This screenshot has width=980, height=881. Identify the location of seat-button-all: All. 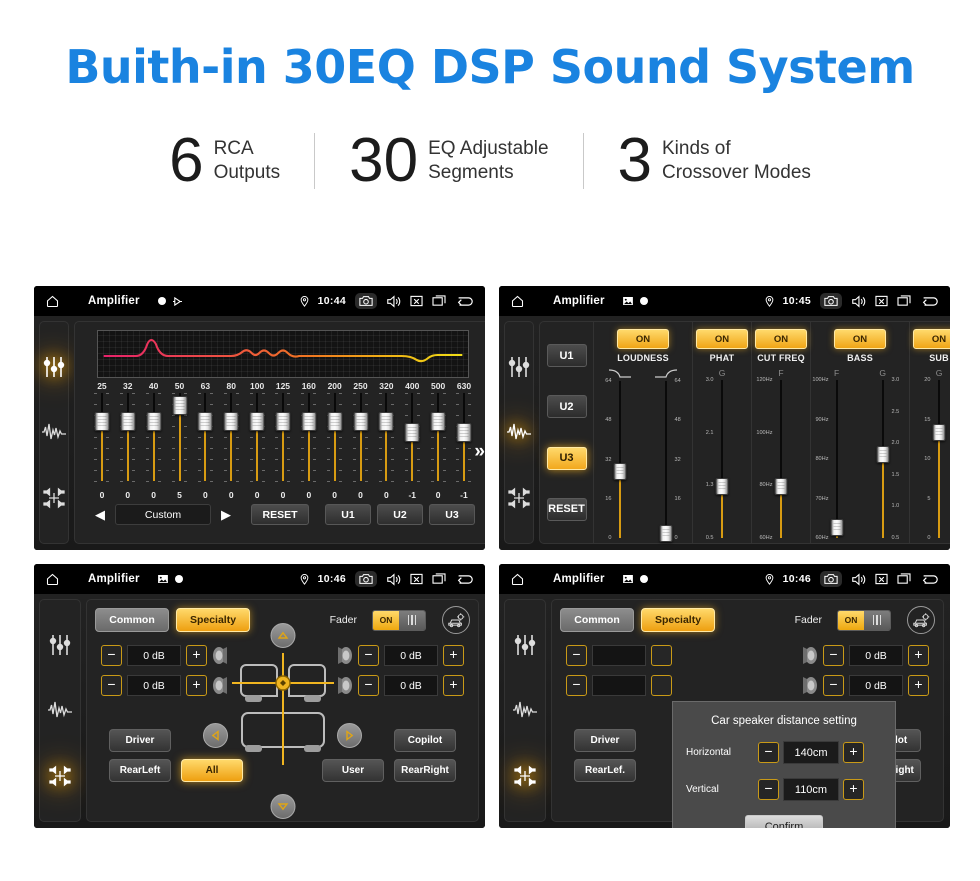
(212, 770).